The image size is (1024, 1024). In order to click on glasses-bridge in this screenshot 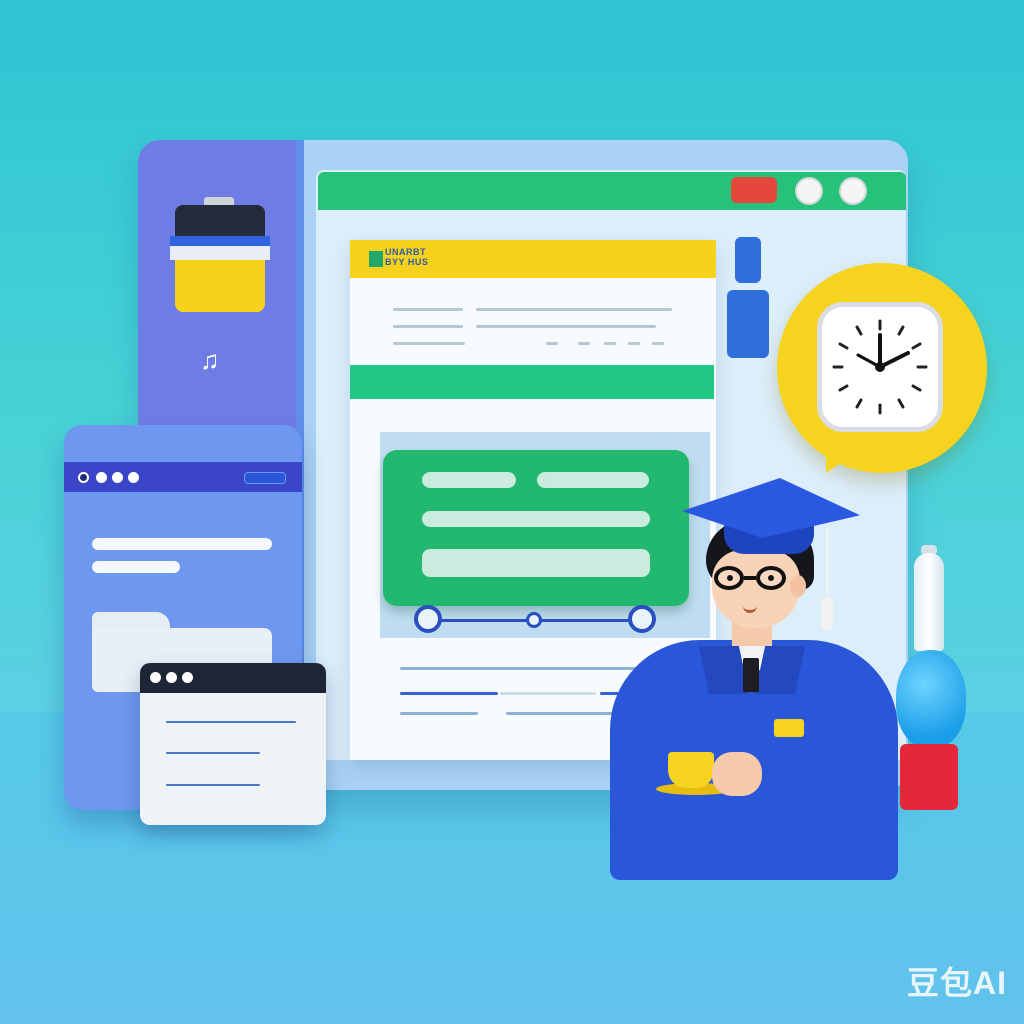, I will do `click(750, 578)`.